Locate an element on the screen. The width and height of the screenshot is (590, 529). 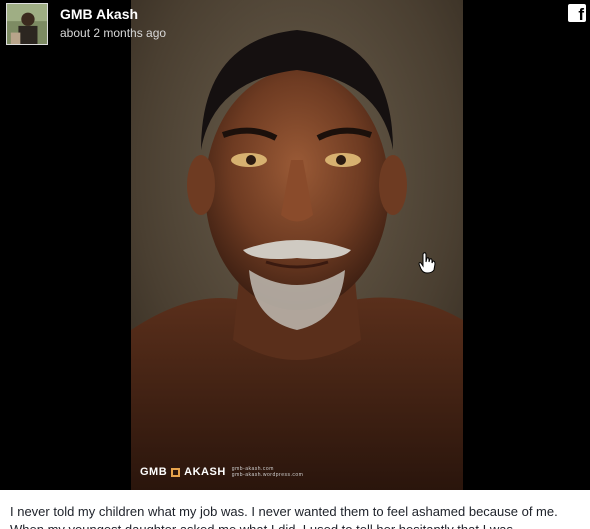
watermark-logo-icon is located at coordinates (176, 472).